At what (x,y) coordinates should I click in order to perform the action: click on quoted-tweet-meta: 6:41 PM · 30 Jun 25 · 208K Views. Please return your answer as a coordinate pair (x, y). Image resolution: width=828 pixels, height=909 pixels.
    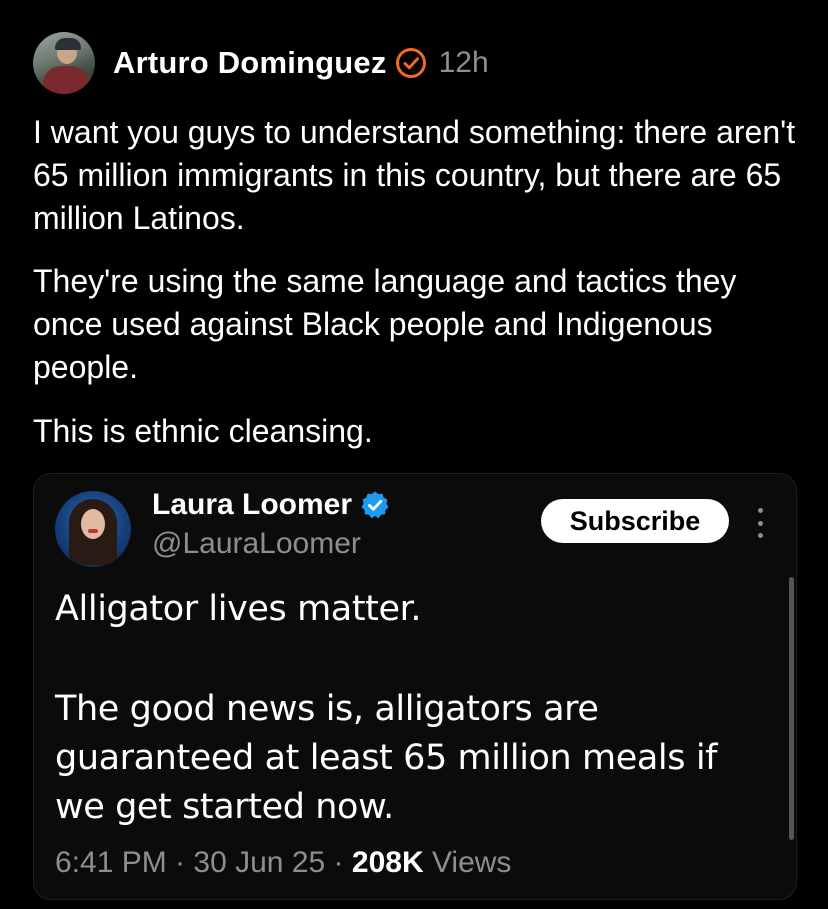
    Looking at the image, I should click on (283, 863).